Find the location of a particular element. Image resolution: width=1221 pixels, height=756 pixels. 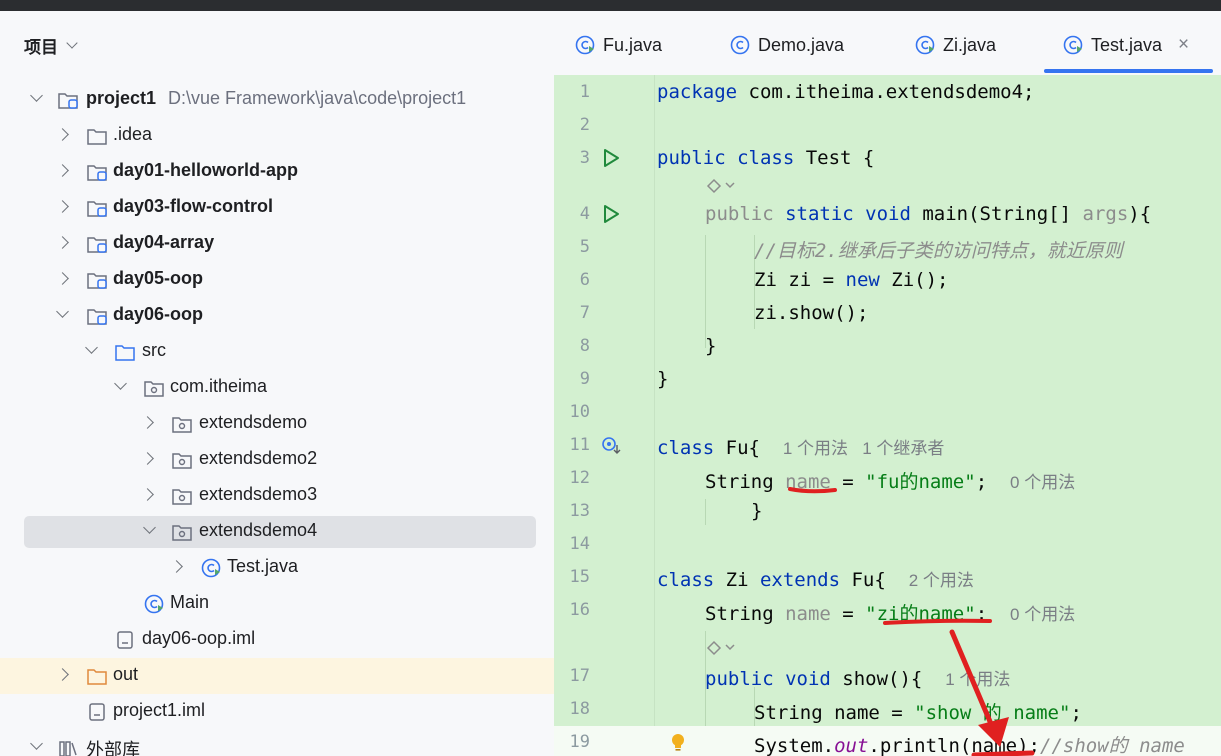

chevron-down-icon is located at coordinates (72, 43).